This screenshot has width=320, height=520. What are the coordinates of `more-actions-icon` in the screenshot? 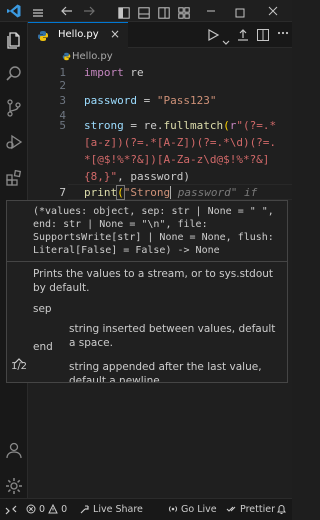 It's located at (283, 34).